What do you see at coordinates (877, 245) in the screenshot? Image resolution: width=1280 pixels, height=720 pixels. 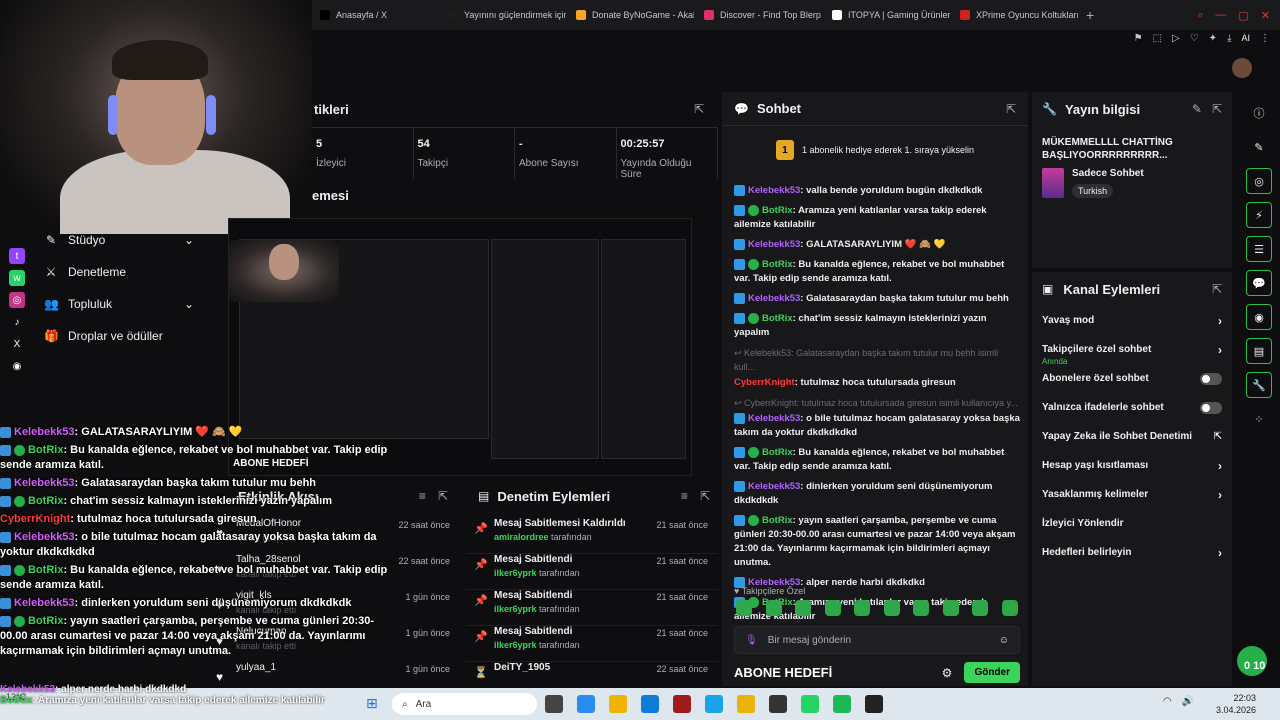 I see `chat-message: Kelebekk53: GALATASARAYLIYIM ❤️ 🙈 💛` at bounding box center [877, 245].